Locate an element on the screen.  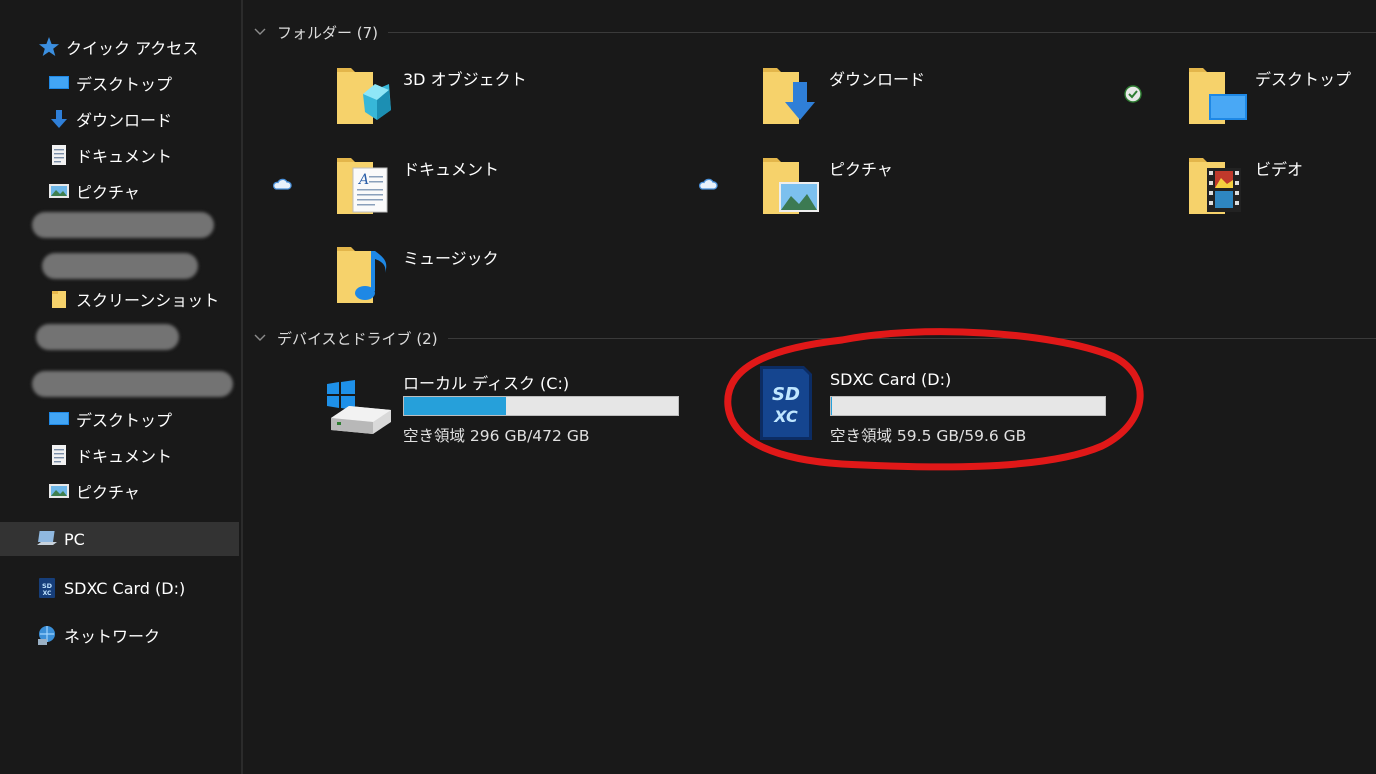
folder-downloads-icon is located at coordinates (789, 96).